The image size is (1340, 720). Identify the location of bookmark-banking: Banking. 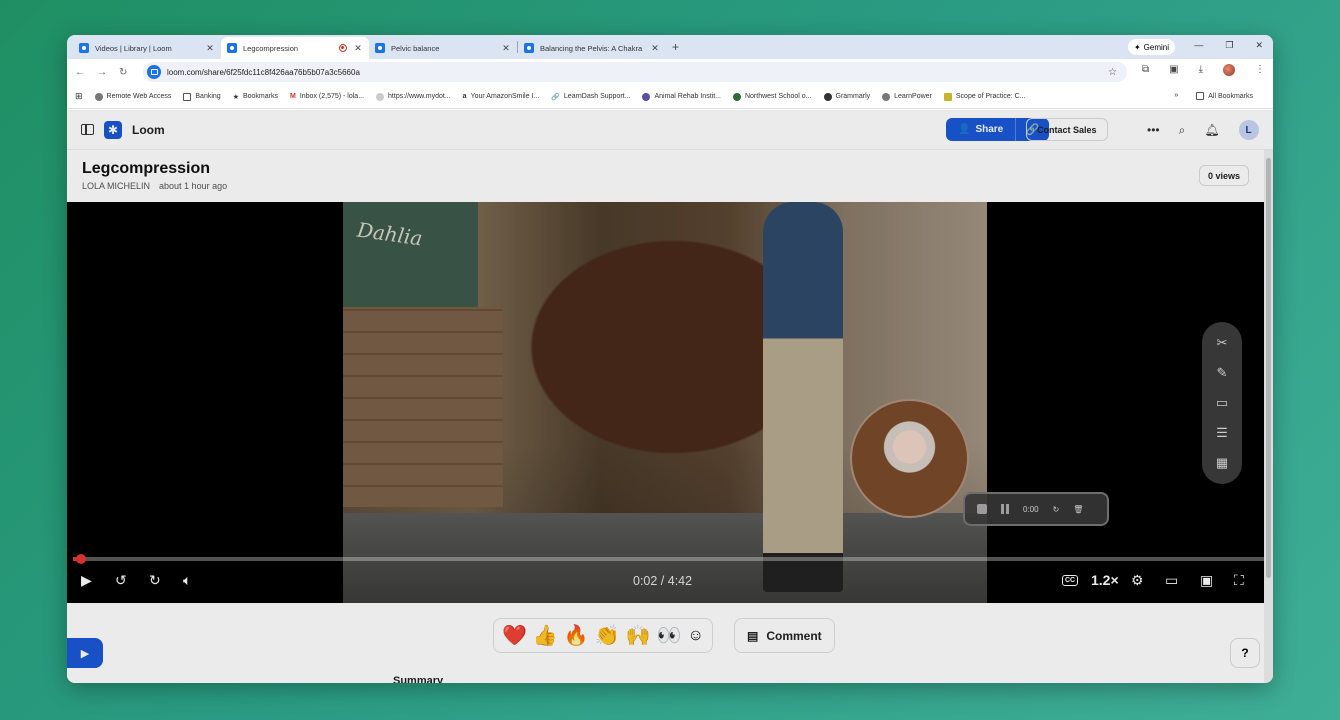
(202, 96).